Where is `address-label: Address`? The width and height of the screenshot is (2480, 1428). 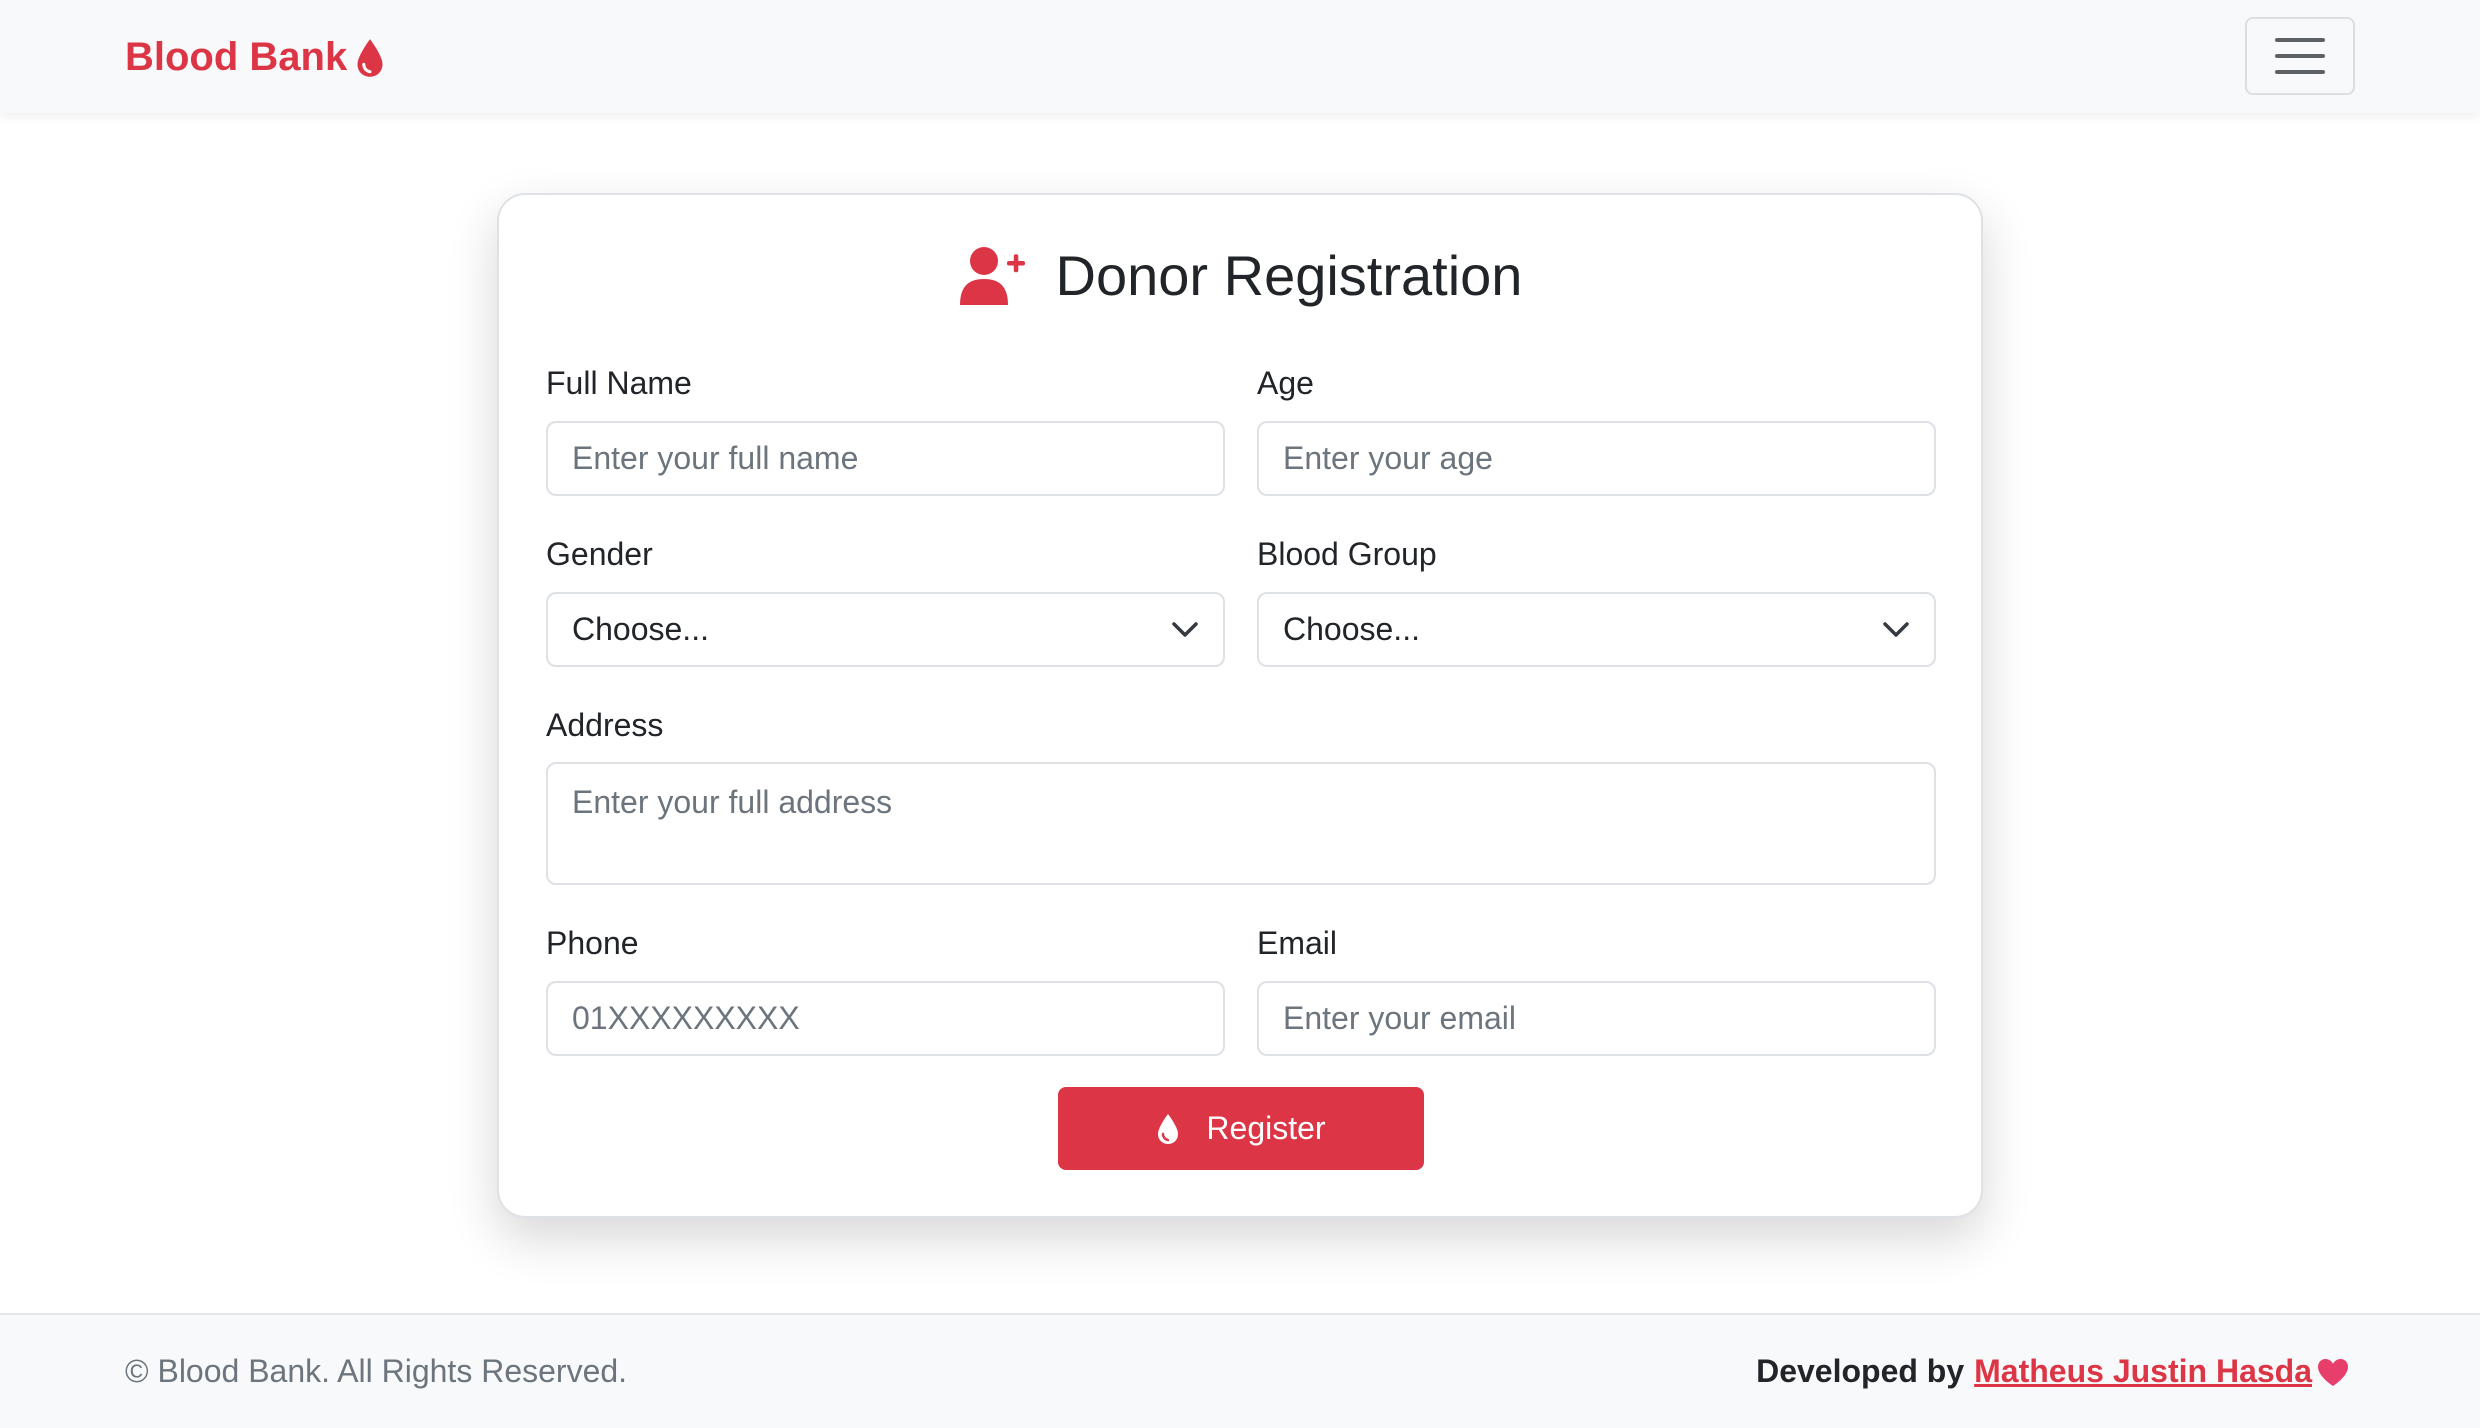 address-label: Address is located at coordinates (605, 725).